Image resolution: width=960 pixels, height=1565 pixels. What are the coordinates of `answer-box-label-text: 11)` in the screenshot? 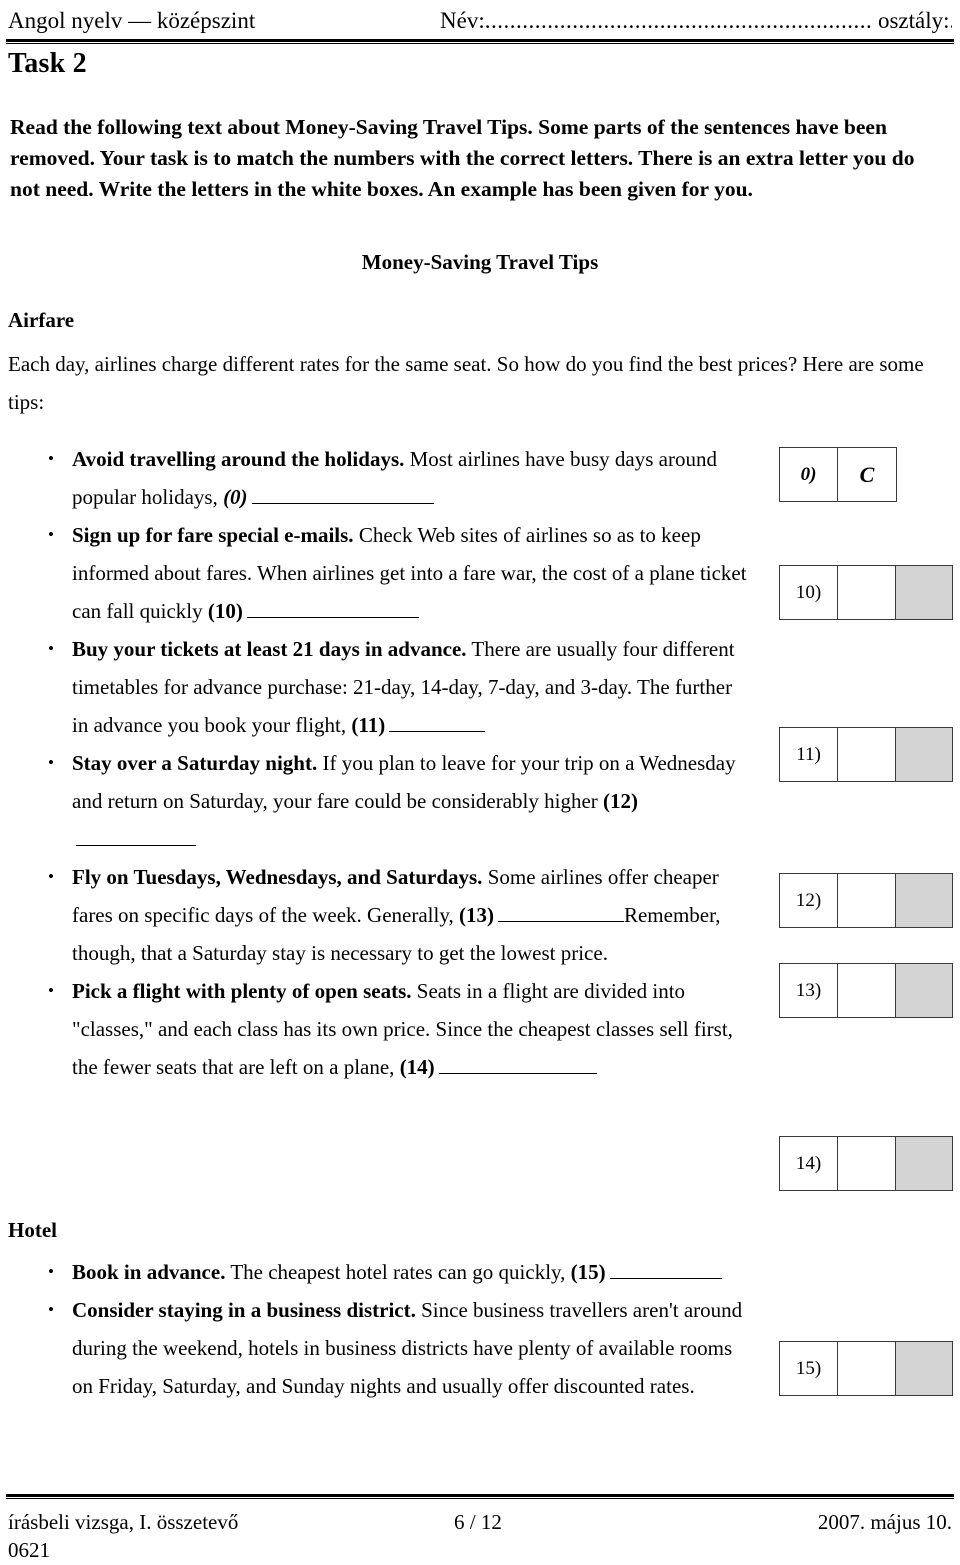 It's located at (808, 754).